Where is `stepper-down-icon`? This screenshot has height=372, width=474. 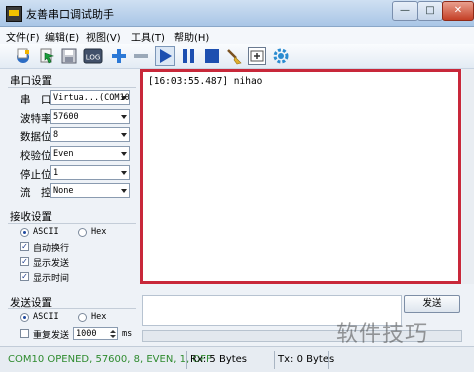 stepper-down-icon is located at coordinates (113, 336).